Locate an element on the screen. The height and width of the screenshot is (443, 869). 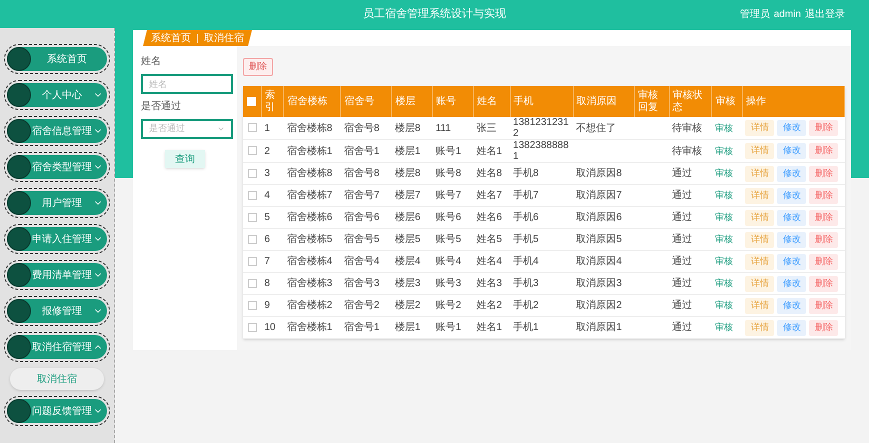
menu-item: 问题反馈管理 is located at coordinates (57, 411).